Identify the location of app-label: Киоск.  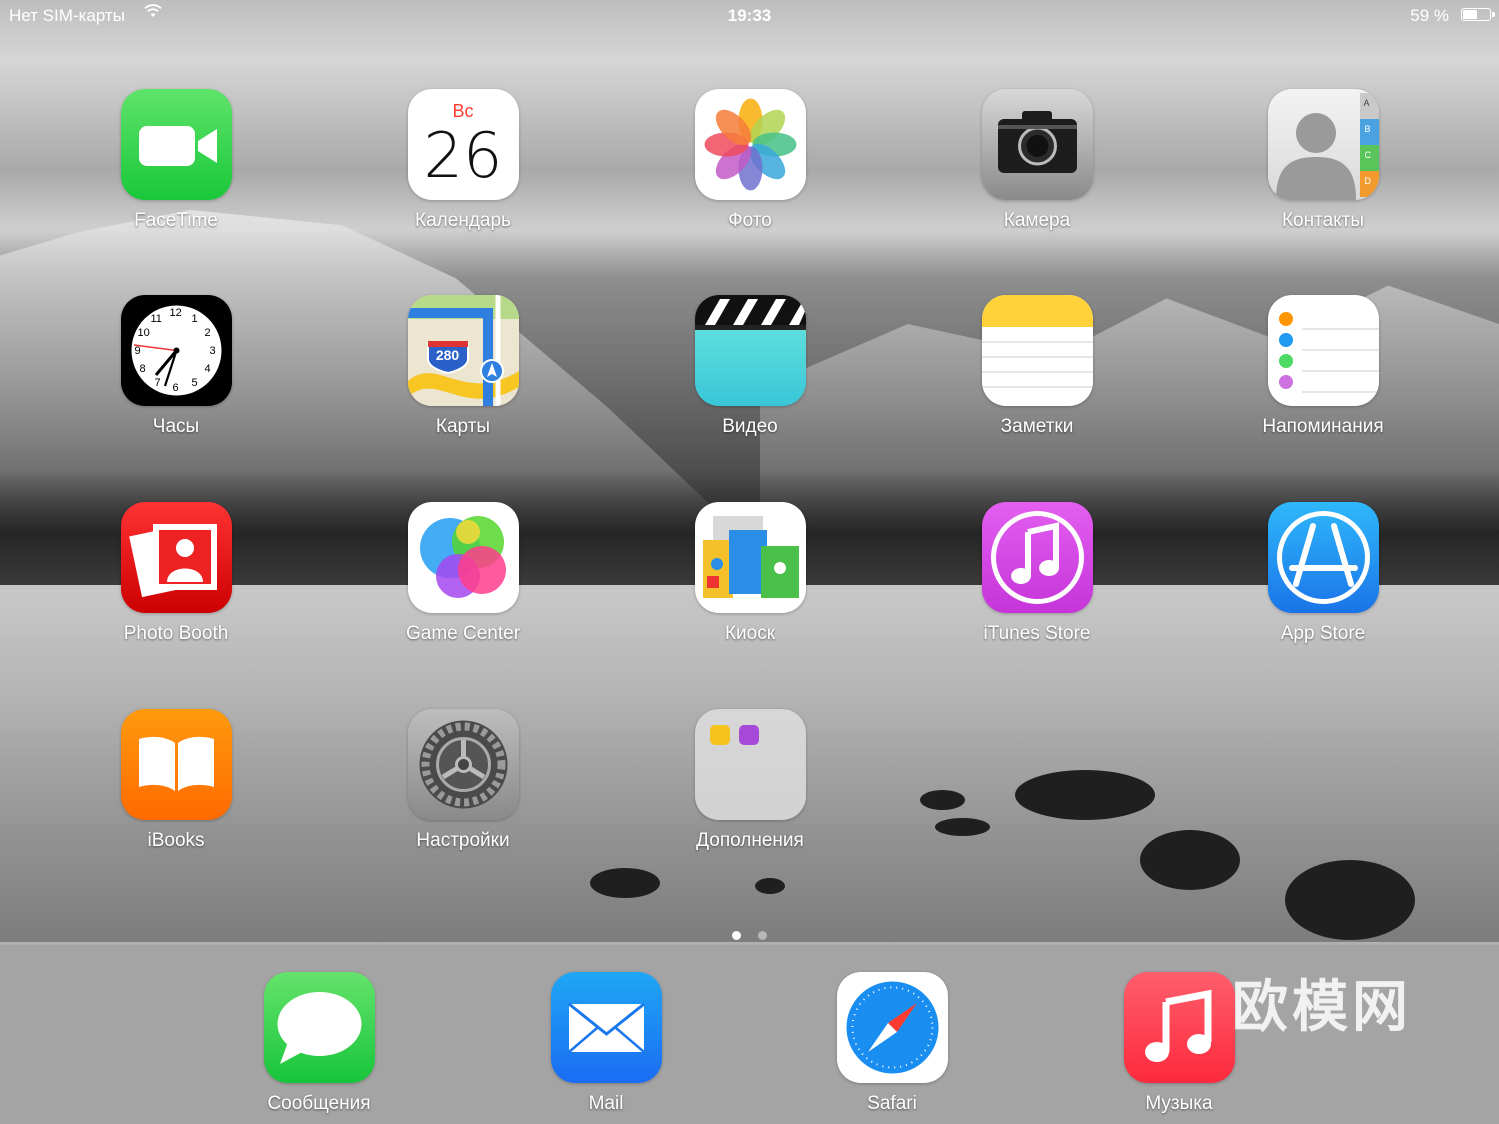
(750, 633).